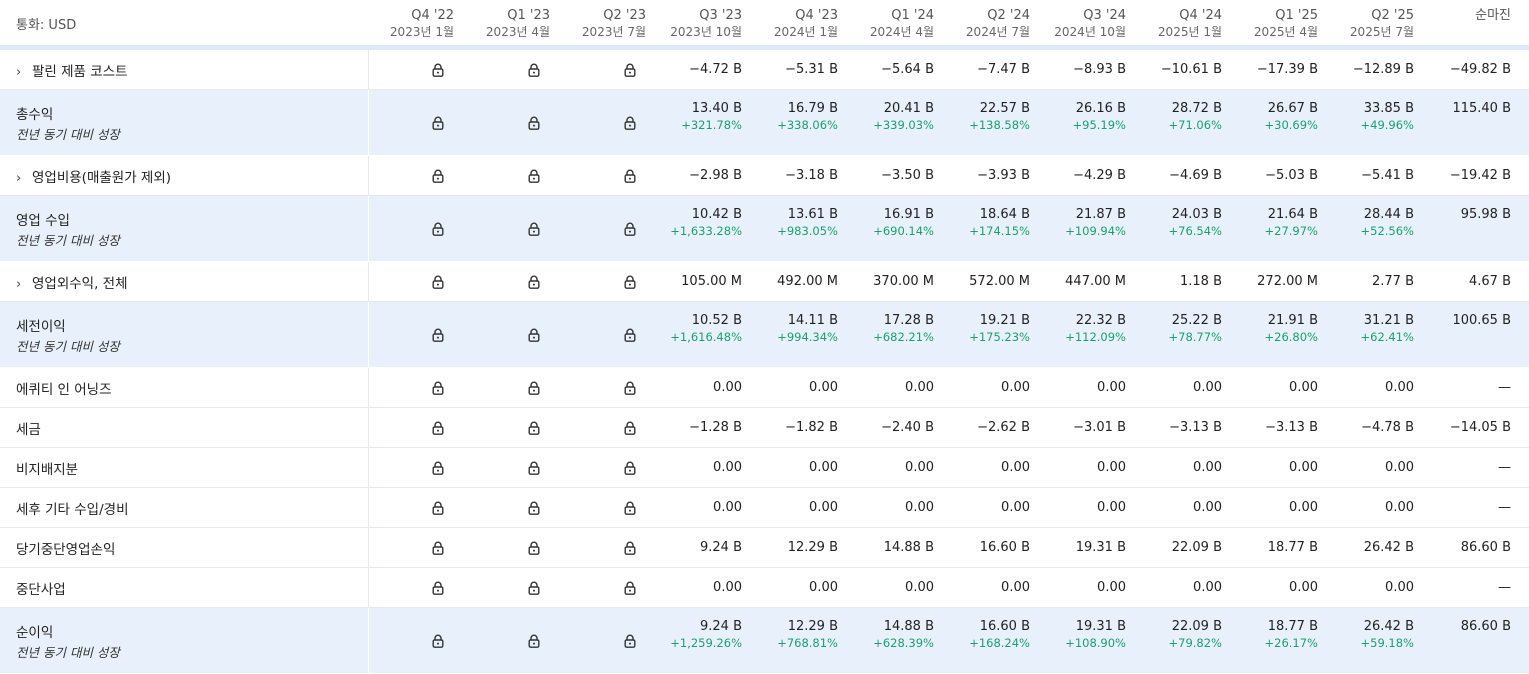  Describe the element at coordinates (800, 122) in the screenshot. I see `value-cell: 16.79 B +338.06%` at that location.